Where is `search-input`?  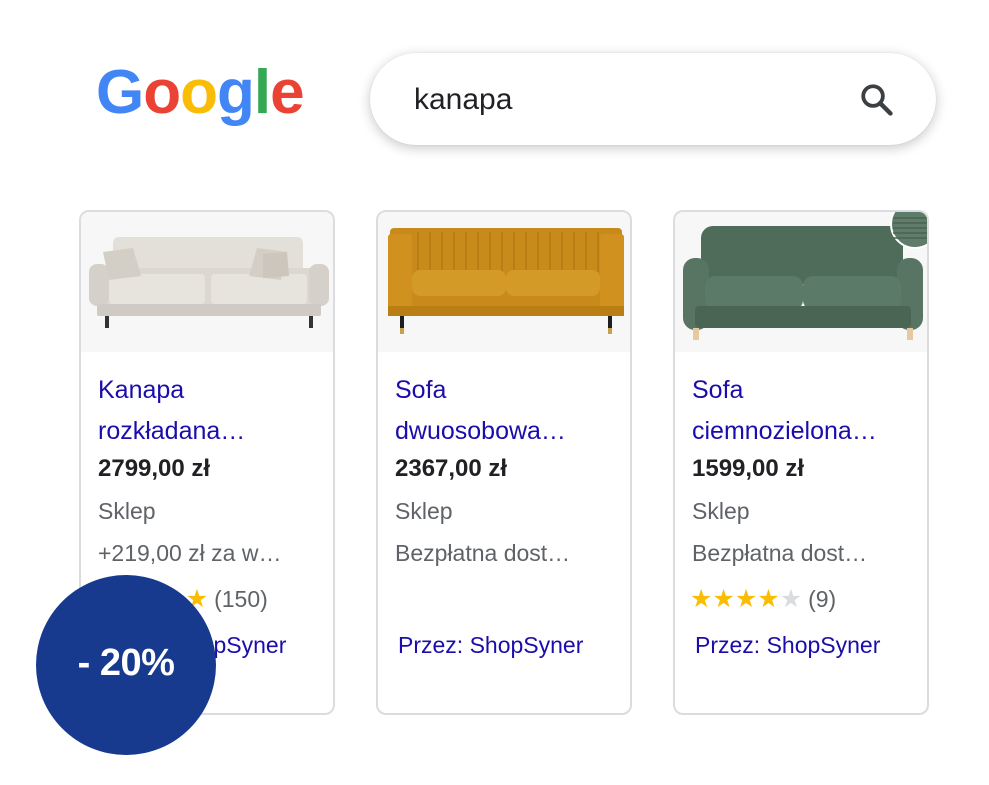 search-input is located at coordinates (624, 100).